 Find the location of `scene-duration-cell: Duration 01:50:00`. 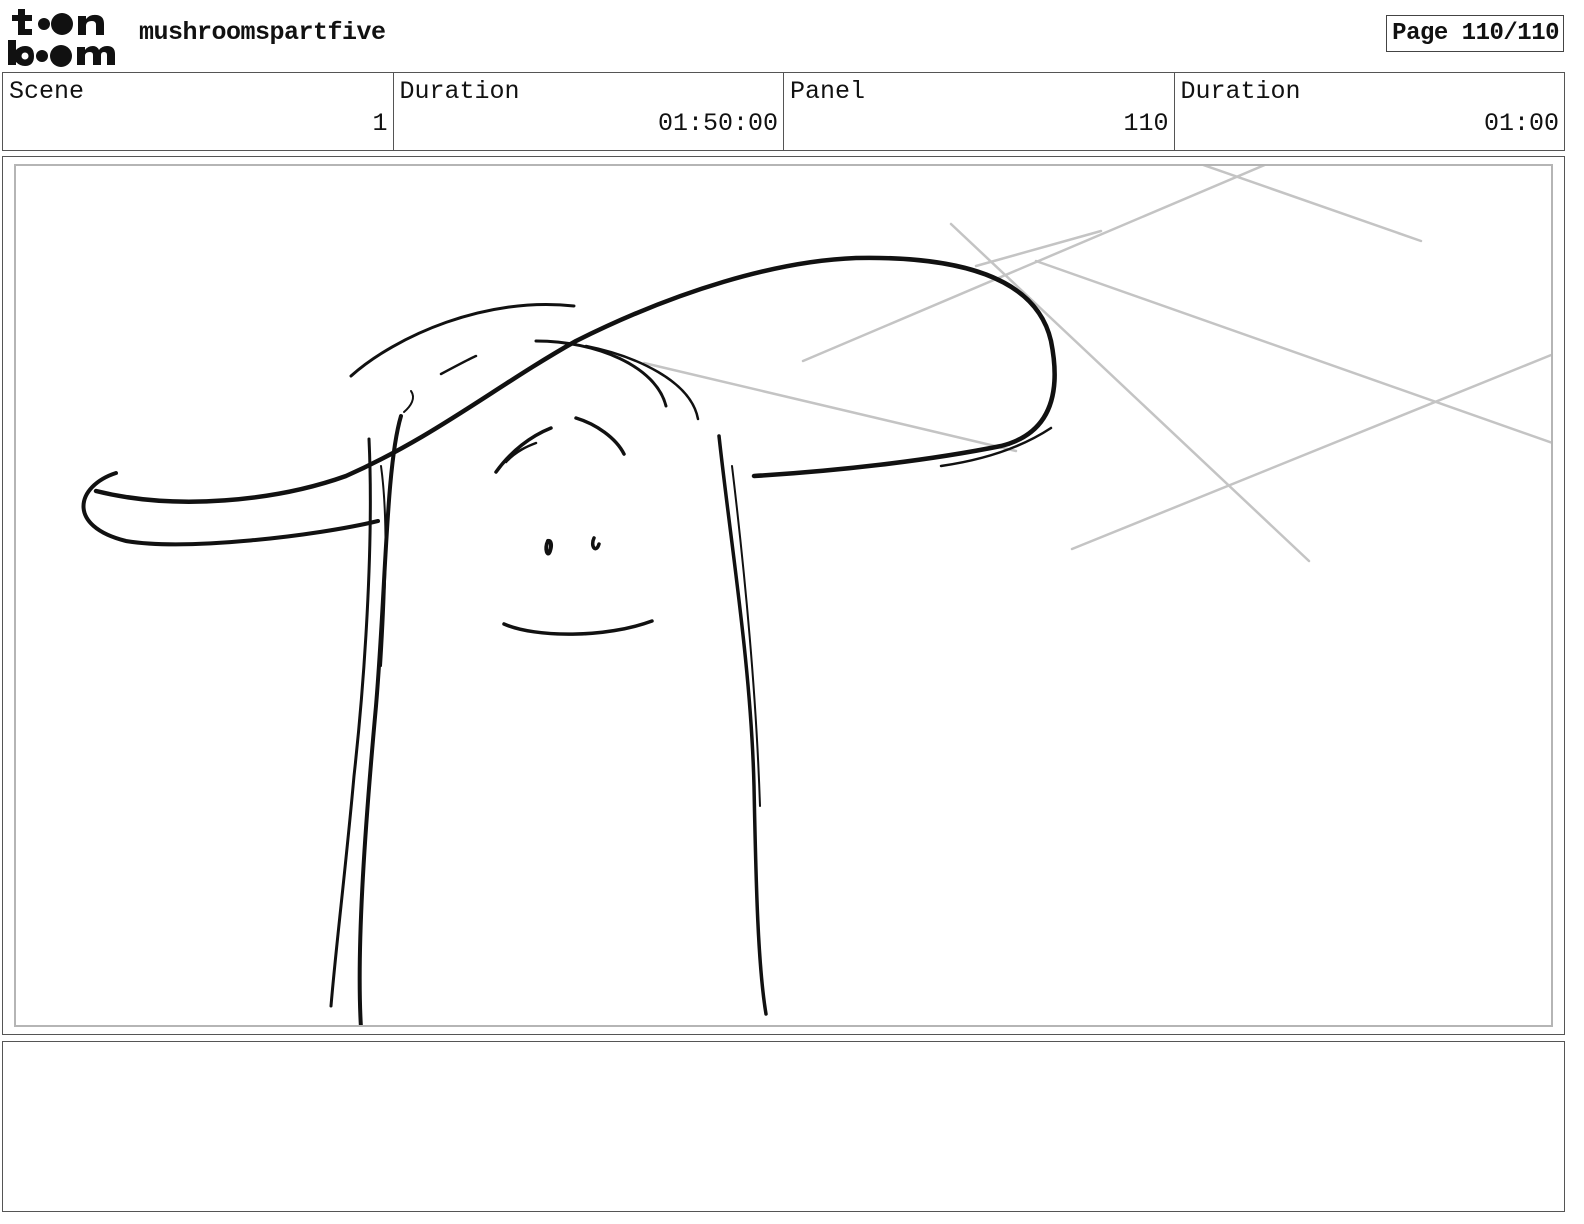

scene-duration-cell: Duration 01:50:00 is located at coordinates (589, 111).